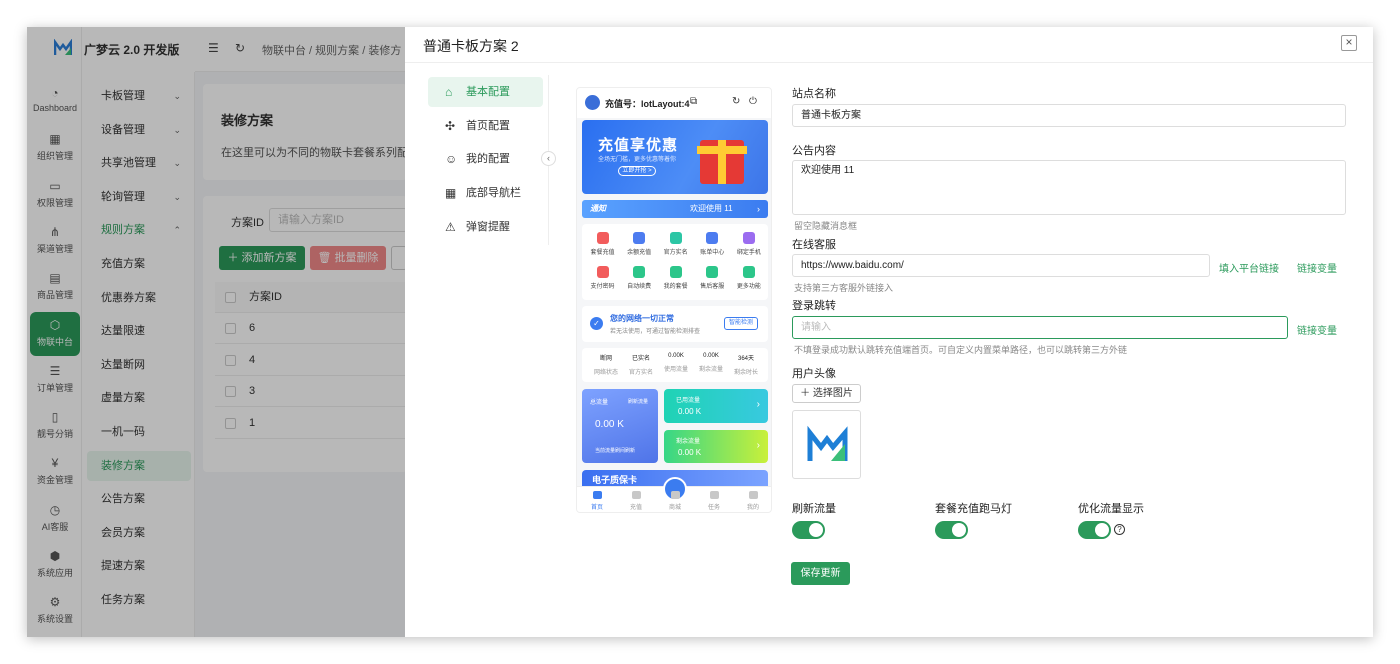 This screenshot has width=1400, height=664. I want to click on phone-nav-item: 充值, so click(636, 501).